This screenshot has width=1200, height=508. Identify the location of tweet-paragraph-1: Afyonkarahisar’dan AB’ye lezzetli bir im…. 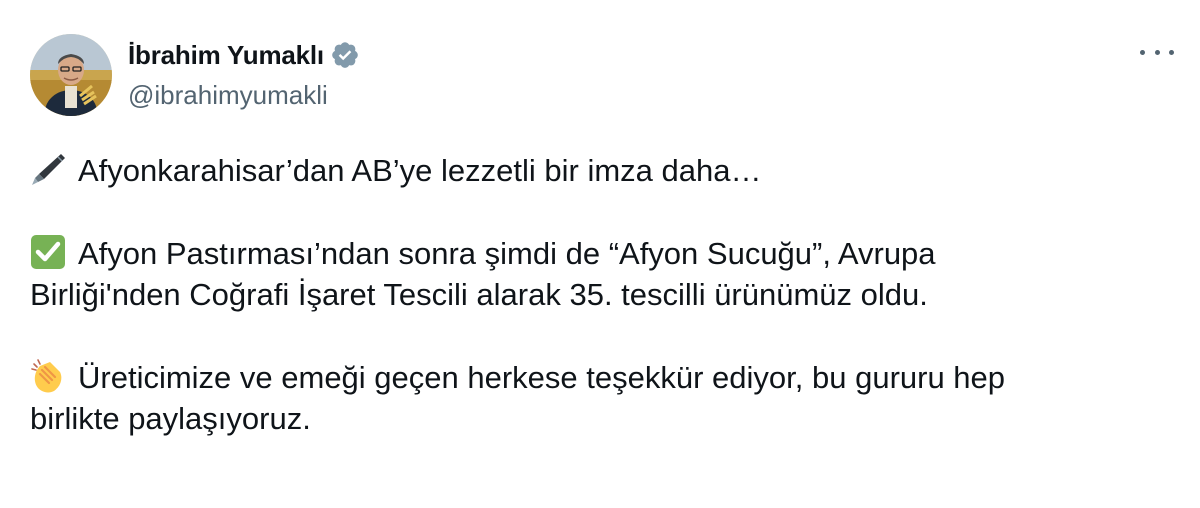
(605, 170).